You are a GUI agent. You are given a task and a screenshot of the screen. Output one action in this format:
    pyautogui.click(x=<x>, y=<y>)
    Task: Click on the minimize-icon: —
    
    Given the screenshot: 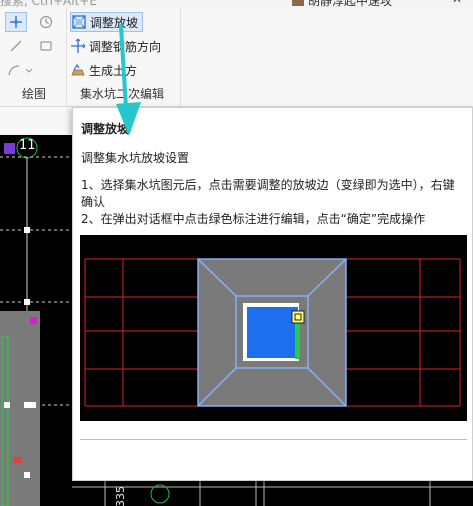 What is the action you would take?
    pyautogui.click(x=424, y=3)
    